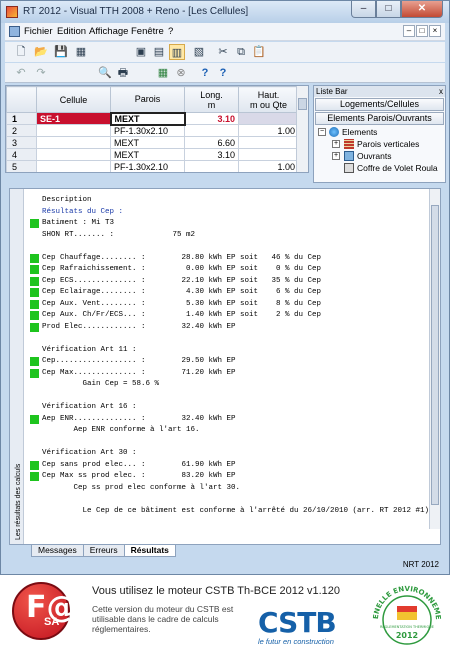 This screenshot has width=450, height=658. I want to click on results-scrollbar, so click(434, 359).